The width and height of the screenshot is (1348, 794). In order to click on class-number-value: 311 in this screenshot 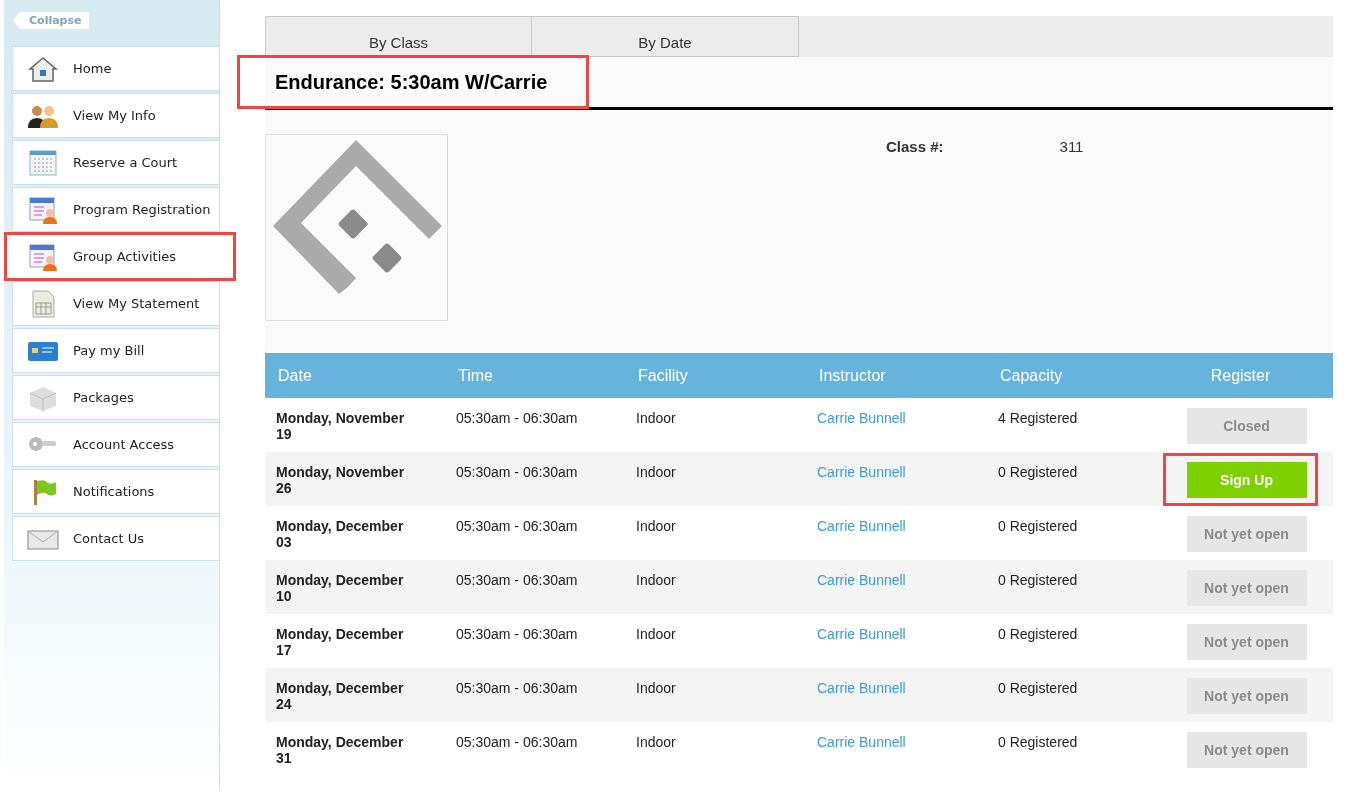, I will do `click(1071, 147)`.